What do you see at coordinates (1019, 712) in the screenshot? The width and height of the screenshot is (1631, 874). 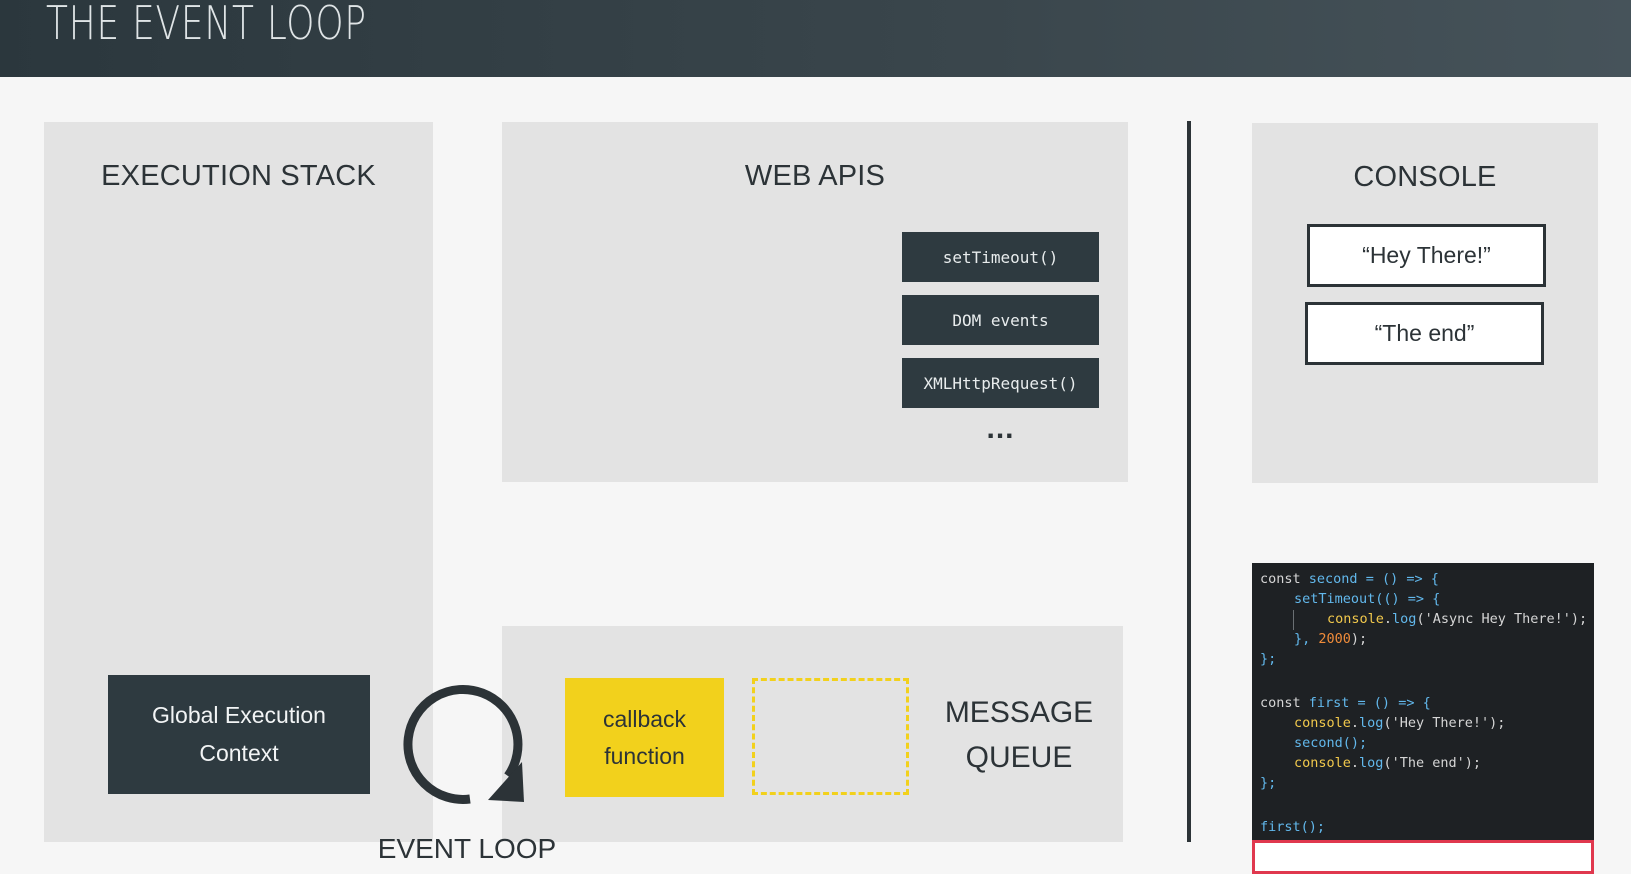 I see `message-queue-title-line1: MESSAGE` at bounding box center [1019, 712].